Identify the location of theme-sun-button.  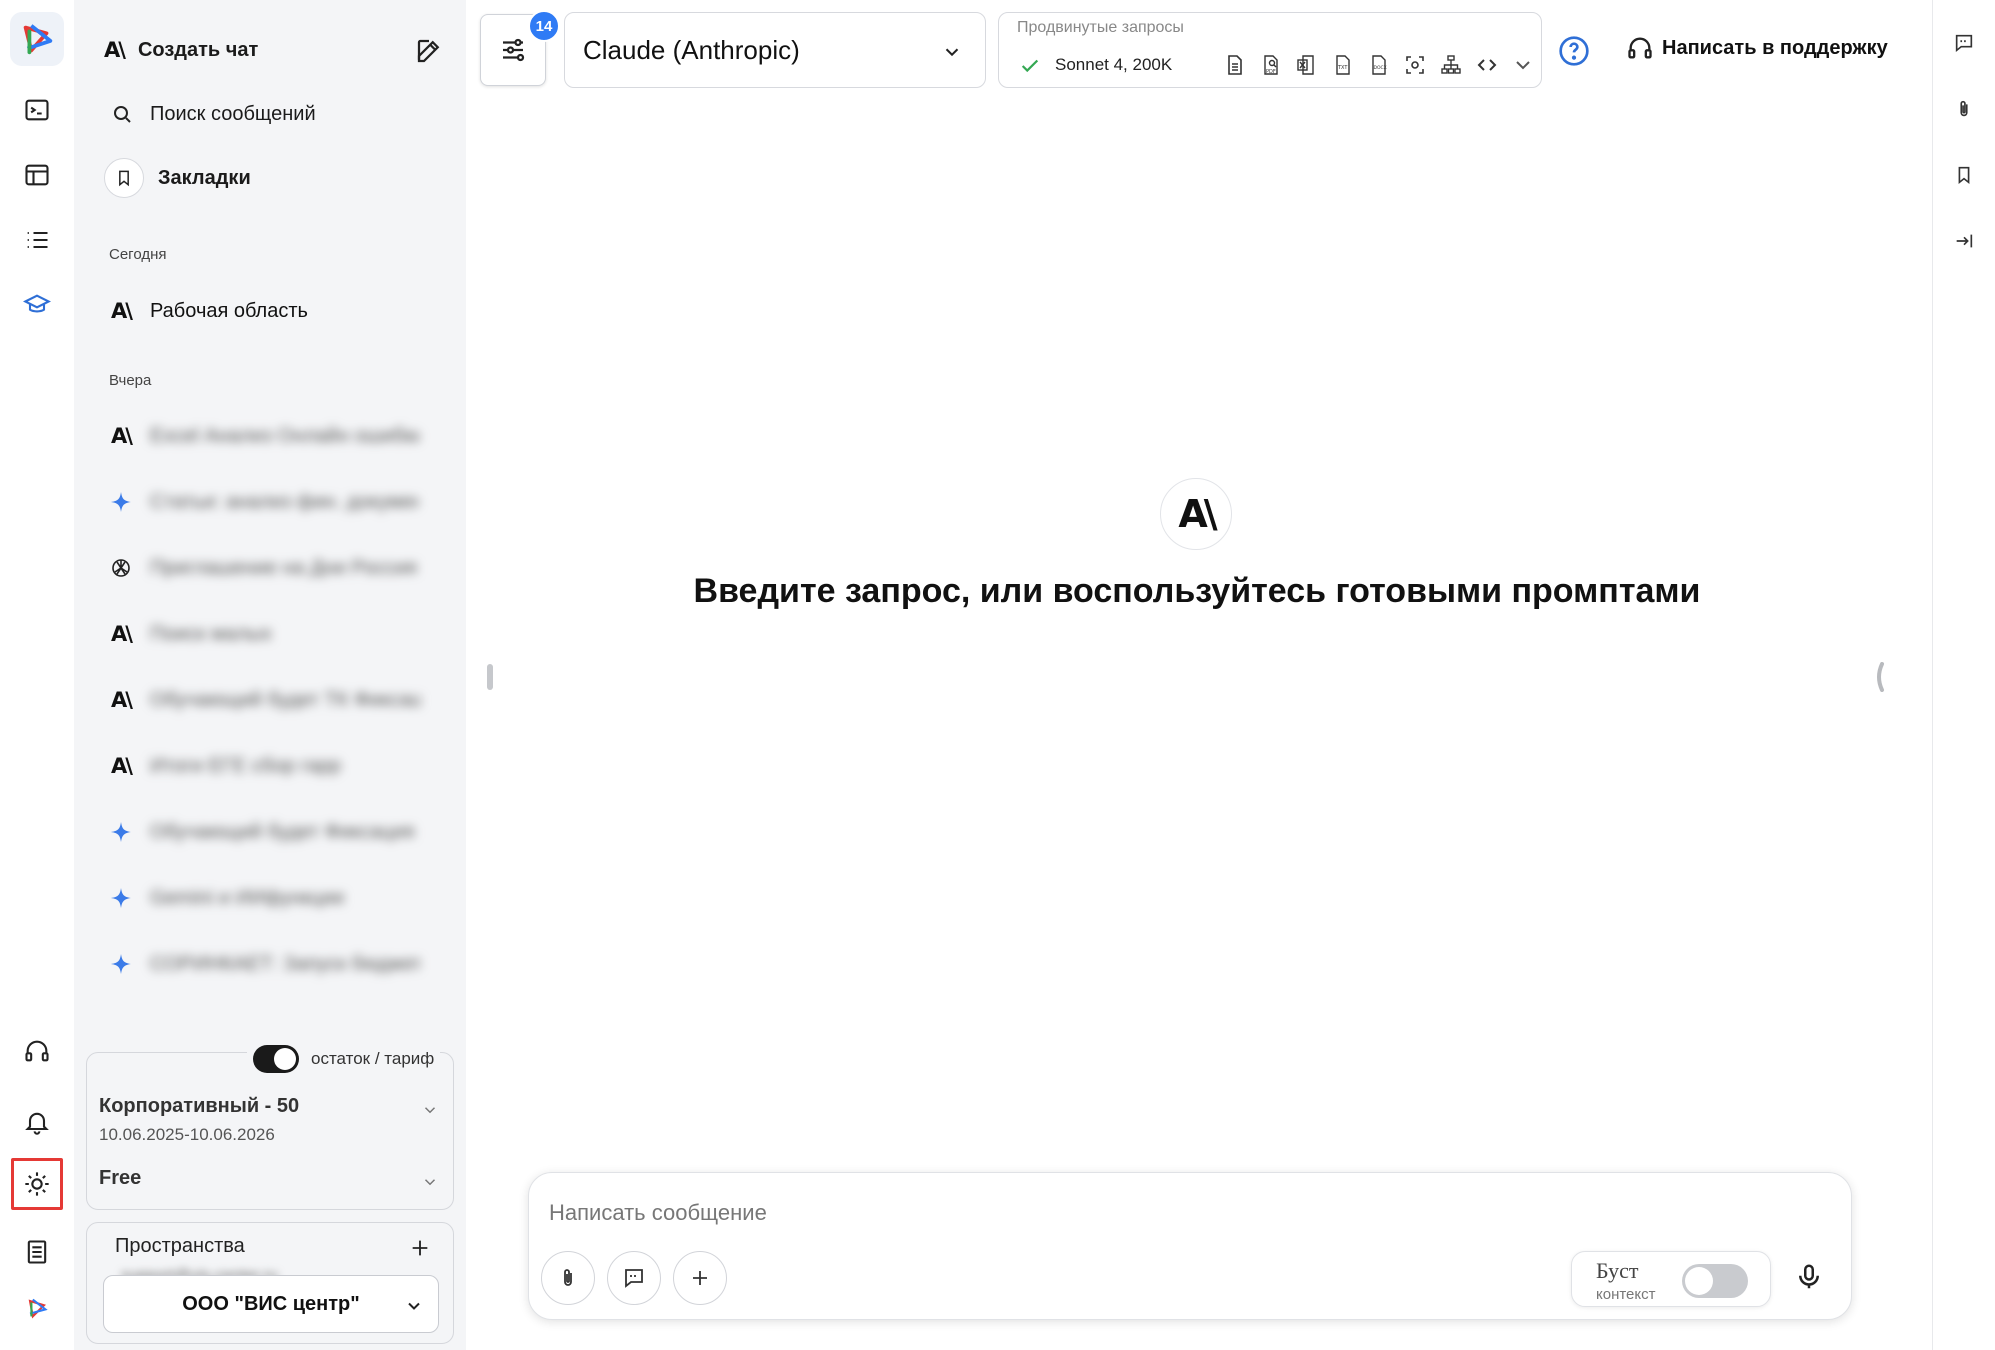
(37, 1184).